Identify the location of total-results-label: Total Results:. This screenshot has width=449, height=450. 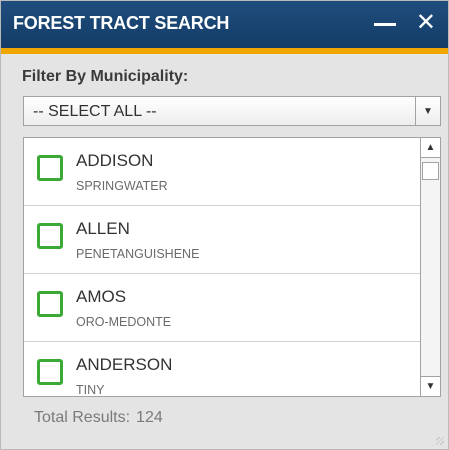
(82, 417).